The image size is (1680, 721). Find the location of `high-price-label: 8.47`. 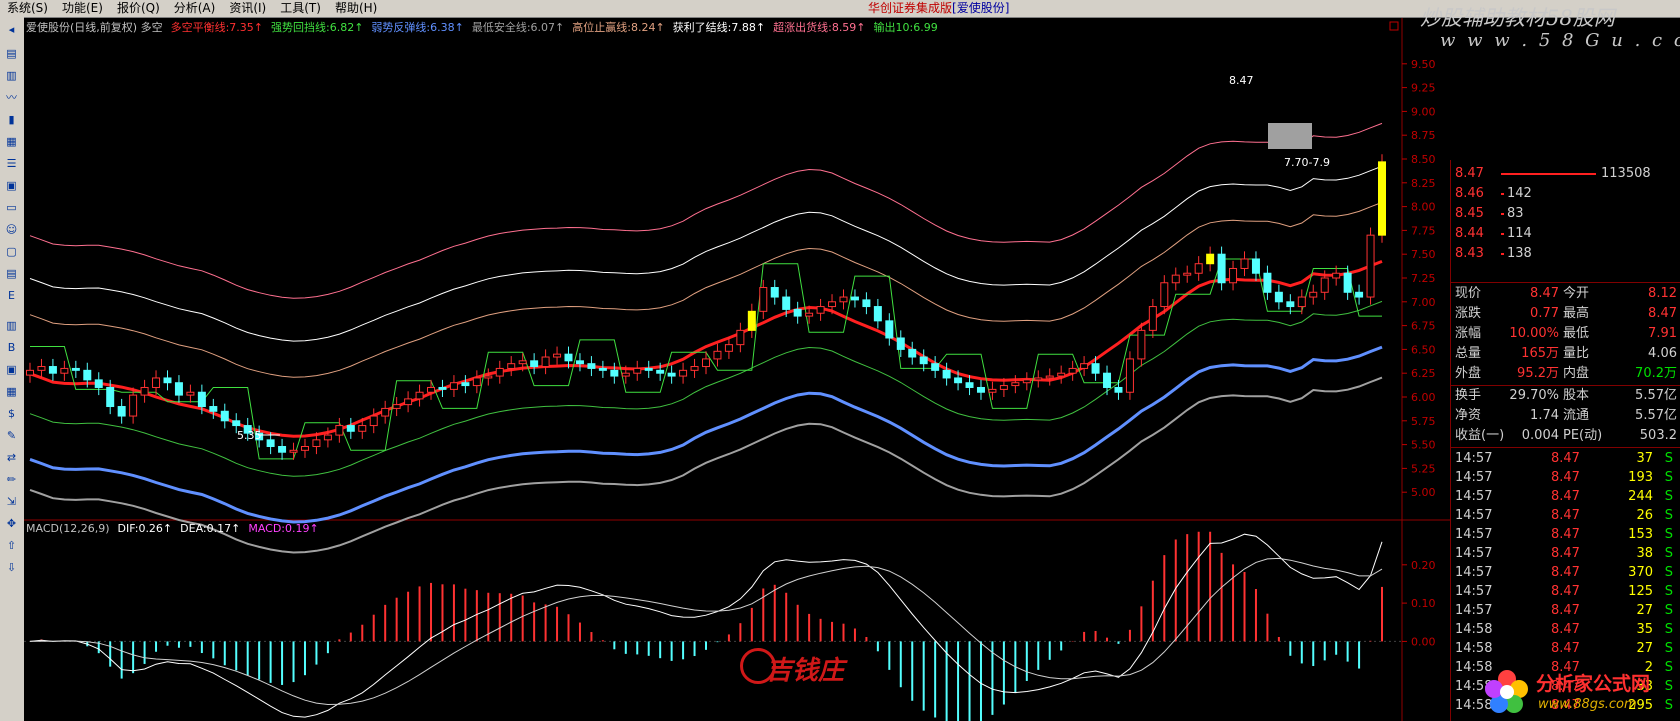

high-price-label: 8.47 is located at coordinates (1241, 80).